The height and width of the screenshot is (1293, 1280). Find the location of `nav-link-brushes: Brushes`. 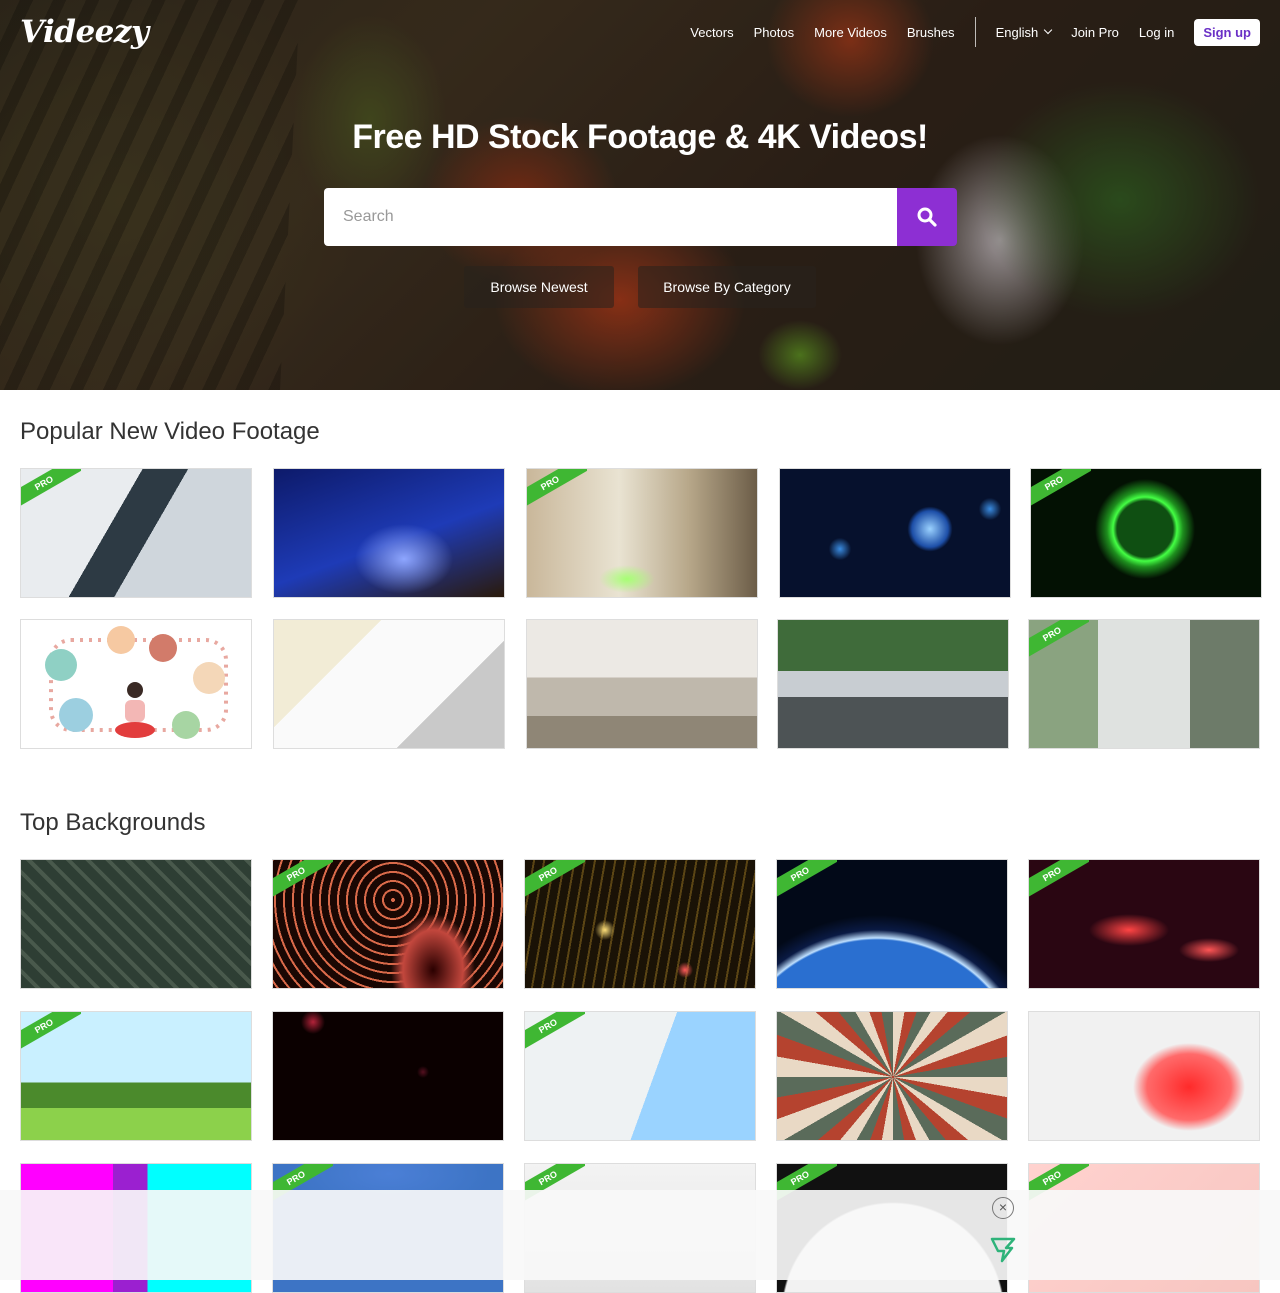

nav-link-brushes: Brushes is located at coordinates (931, 32).